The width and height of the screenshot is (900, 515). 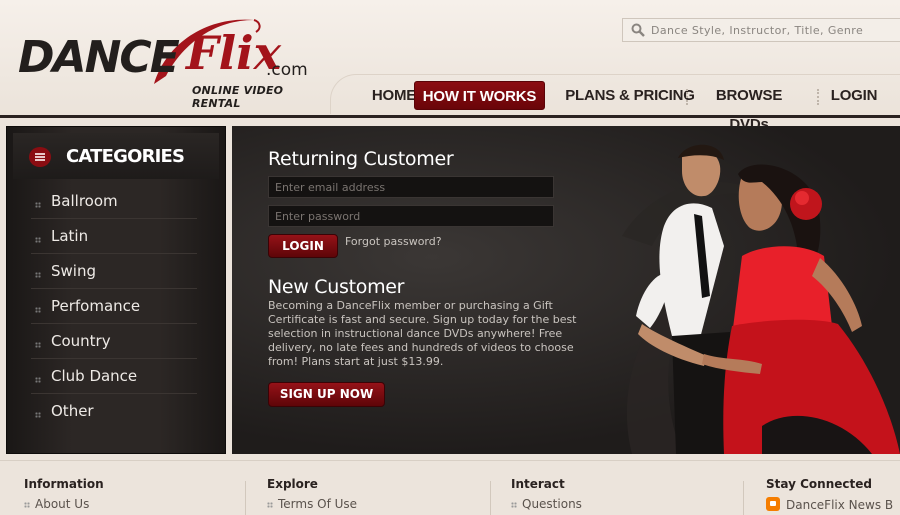 I want to click on email-field, so click(x=411, y=187).